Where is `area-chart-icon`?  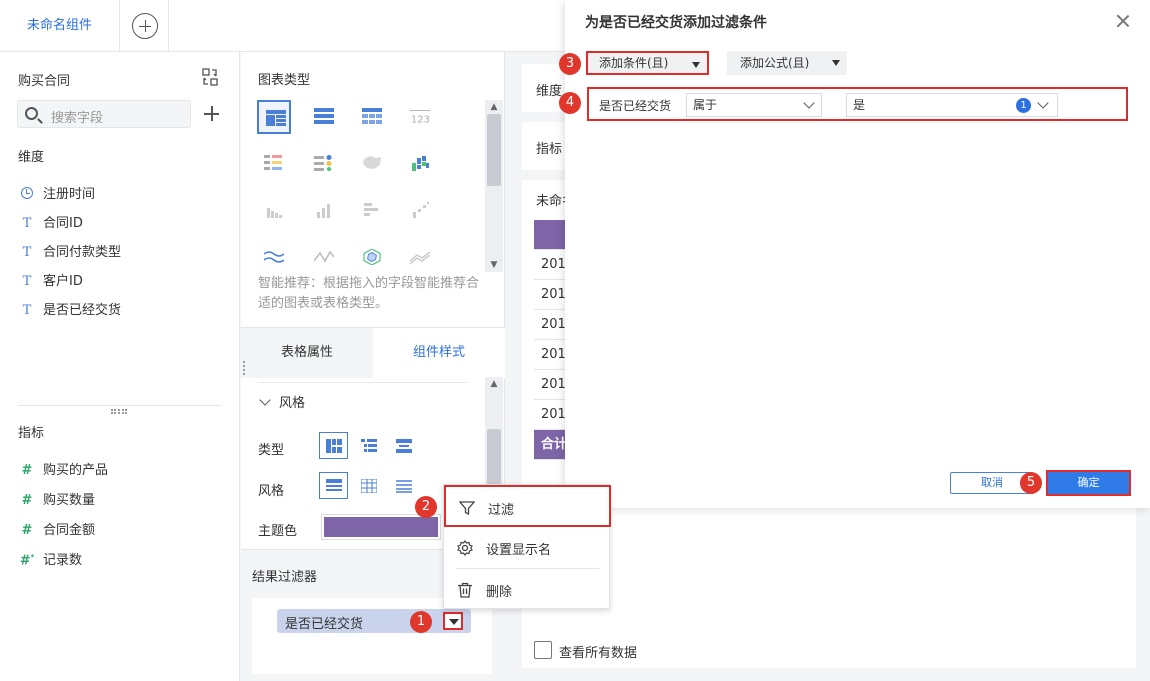 area-chart-icon is located at coordinates (420, 258).